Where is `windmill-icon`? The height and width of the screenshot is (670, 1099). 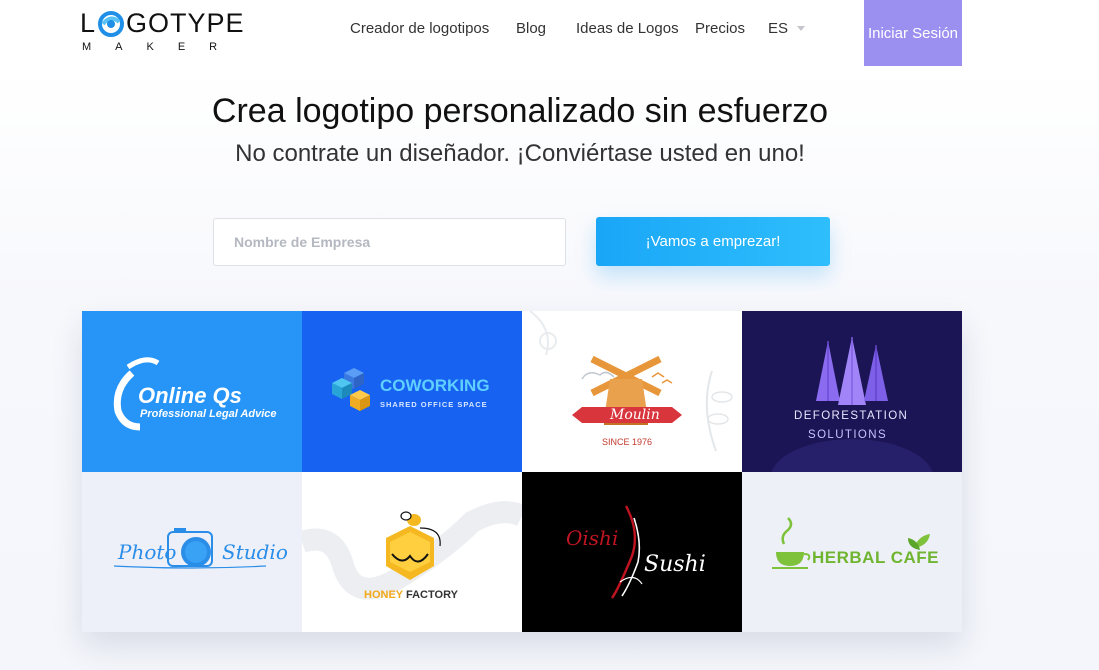 windmill-icon is located at coordinates (631, 381).